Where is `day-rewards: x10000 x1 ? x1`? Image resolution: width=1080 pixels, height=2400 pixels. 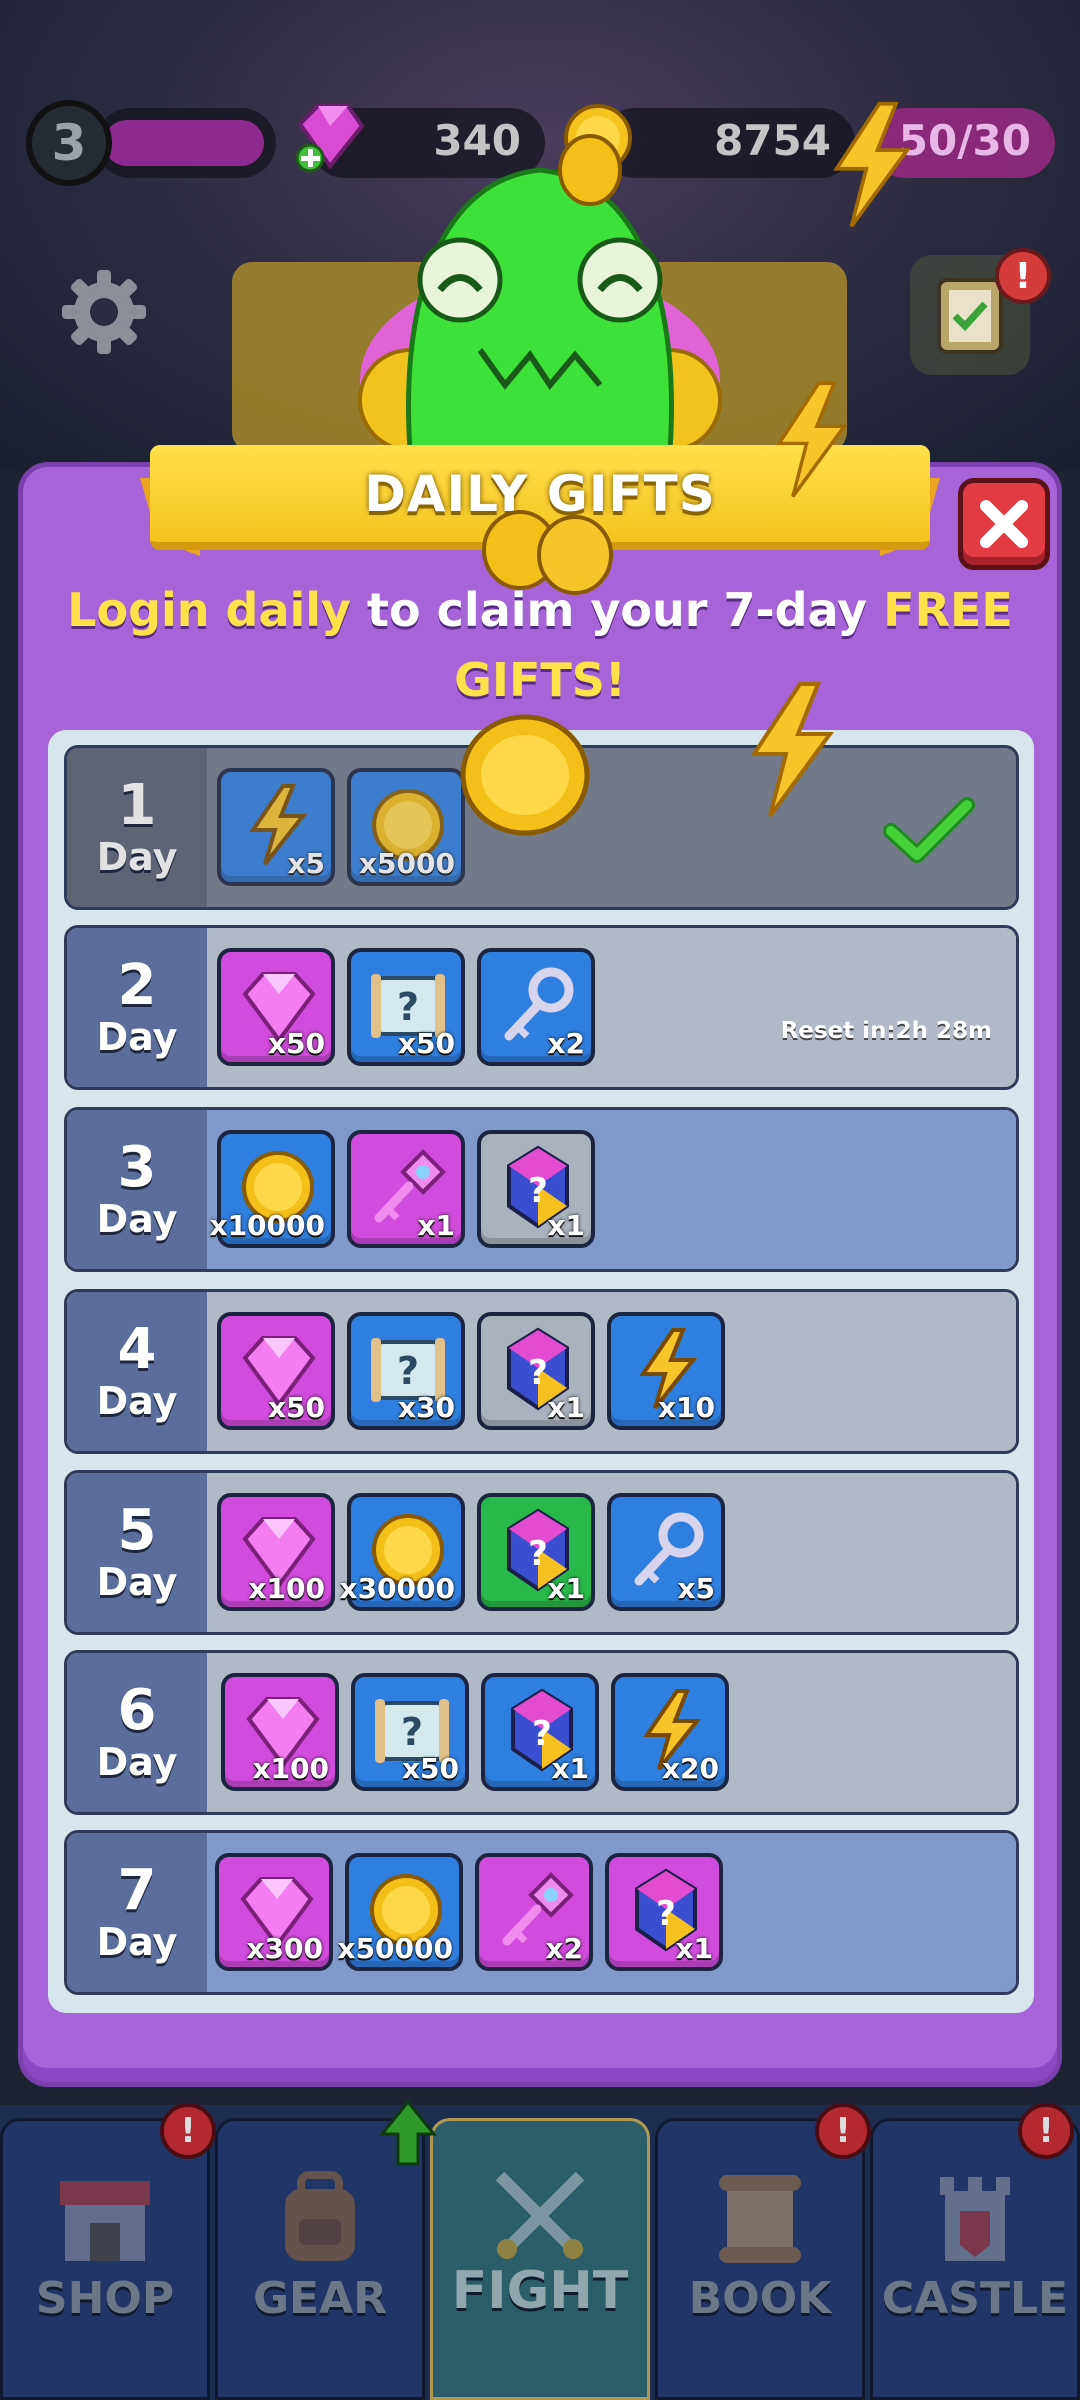
day-rewards: x10000 x1 ? x1 is located at coordinates (611, 1189).